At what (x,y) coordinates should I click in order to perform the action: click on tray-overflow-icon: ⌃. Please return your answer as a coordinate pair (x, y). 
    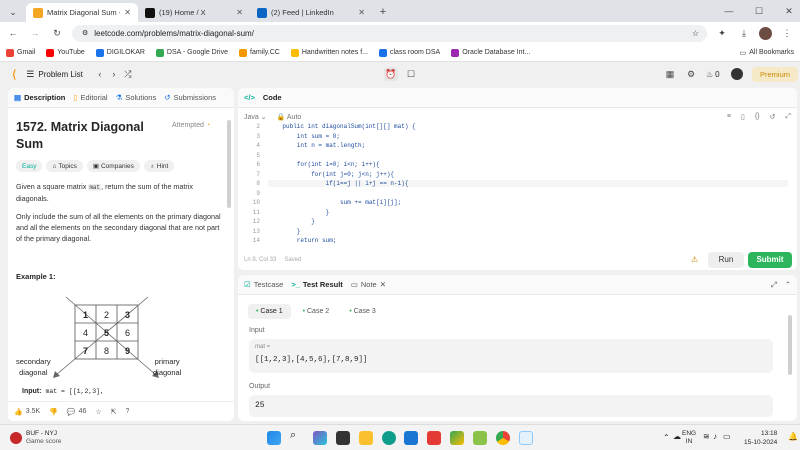
    Looking at the image, I should click on (666, 437).